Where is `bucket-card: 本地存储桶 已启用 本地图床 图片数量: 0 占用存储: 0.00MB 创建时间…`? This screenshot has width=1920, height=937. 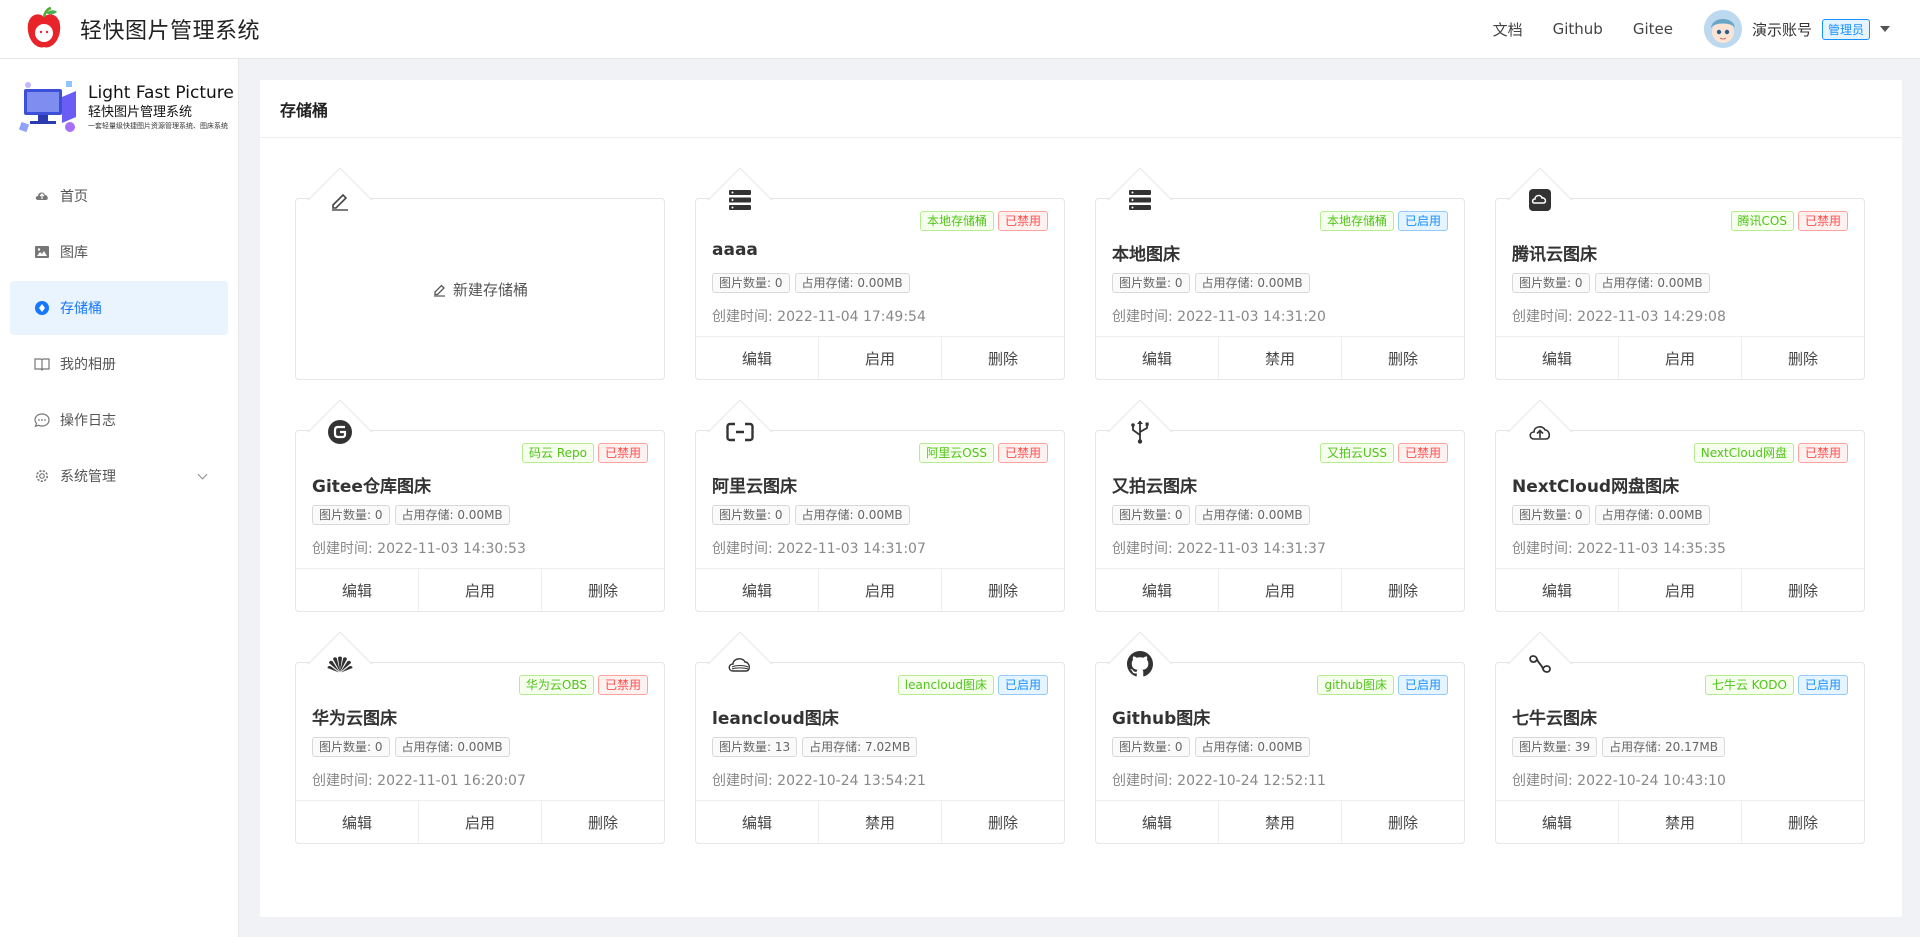
bucket-card: 本地存储桶 已启用 本地图床 图片数量: 0 占用存储: 0.00MB 创建时间… is located at coordinates (1280, 273).